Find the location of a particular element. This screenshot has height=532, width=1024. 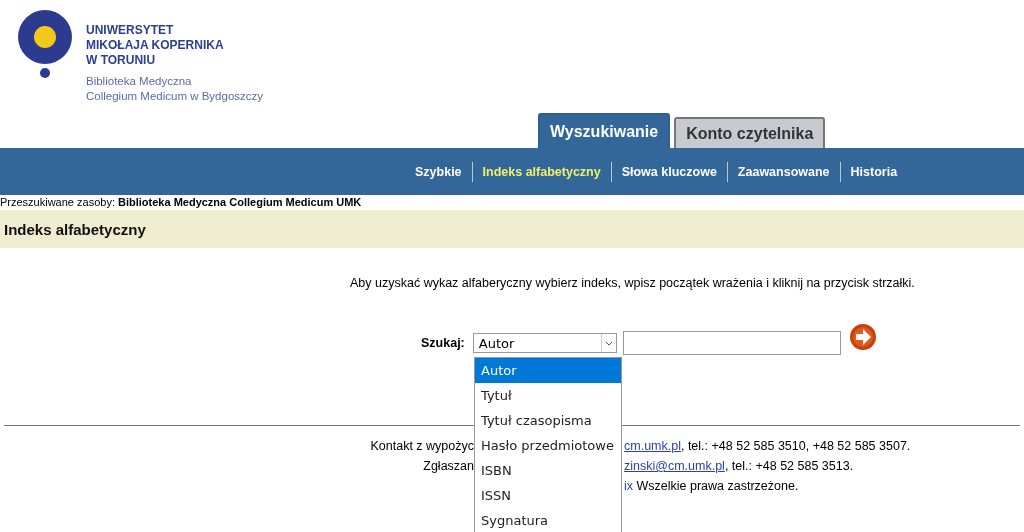

footer-text: zinski@cm.umk.pl, tel.: +48 52 585 3513. is located at coordinates (739, 466).